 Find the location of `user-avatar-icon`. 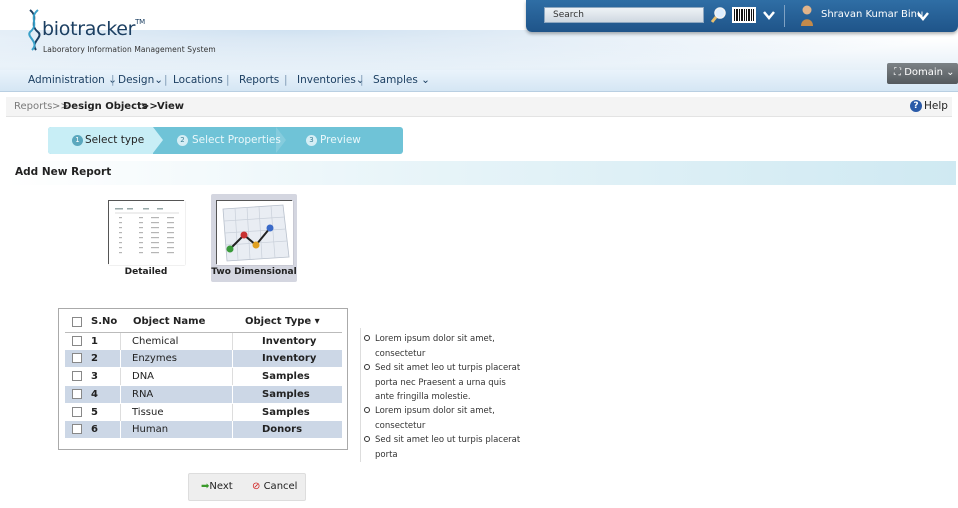

user-avatar-icon is located at coordinates (807, 15).